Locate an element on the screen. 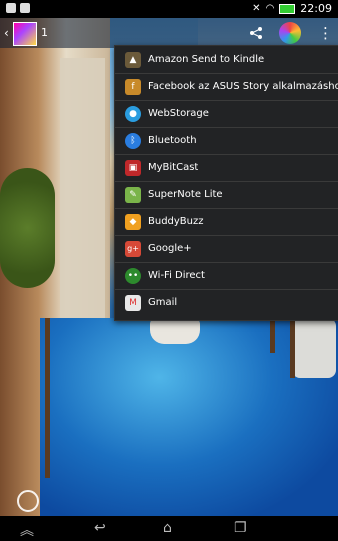 The image size is (338, 541). gmail-icon: M is located at coordinates (133, 302).